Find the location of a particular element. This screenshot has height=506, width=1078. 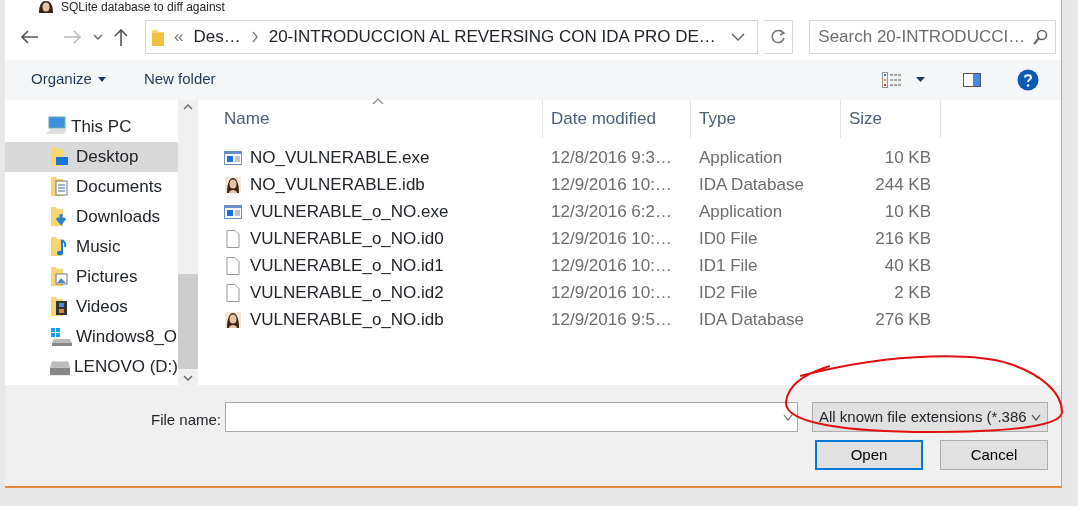

file-type-dropdown: All known file extensions (*.386 is located at coordinates (930, 417).